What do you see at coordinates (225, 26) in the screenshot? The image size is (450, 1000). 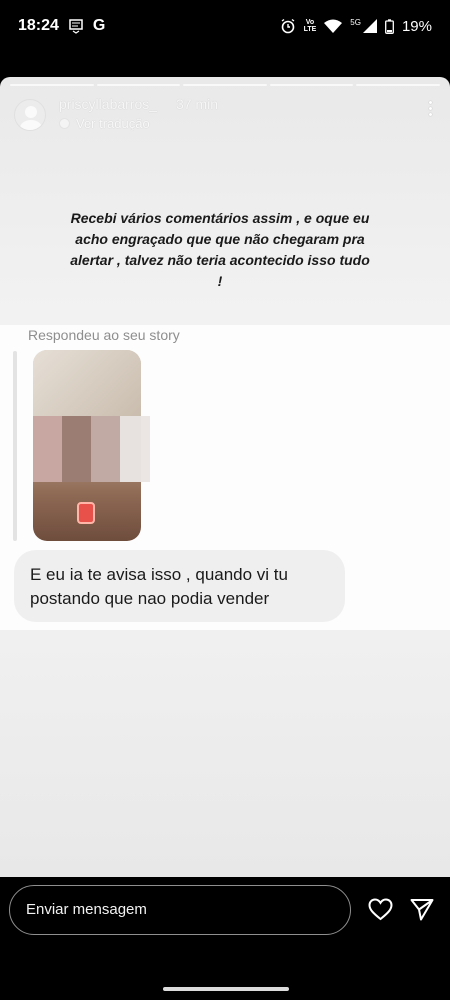 I see `status-bar: 18:24 G Vo LTE 5G 19%` at bounding box center [225, 26].